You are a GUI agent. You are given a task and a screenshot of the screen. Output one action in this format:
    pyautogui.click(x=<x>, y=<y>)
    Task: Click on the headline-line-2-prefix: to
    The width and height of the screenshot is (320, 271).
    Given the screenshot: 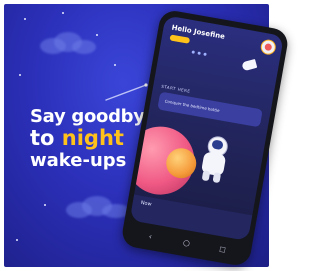 What is the action you would take?
    pyautogui.click(x=42, y=138)
    